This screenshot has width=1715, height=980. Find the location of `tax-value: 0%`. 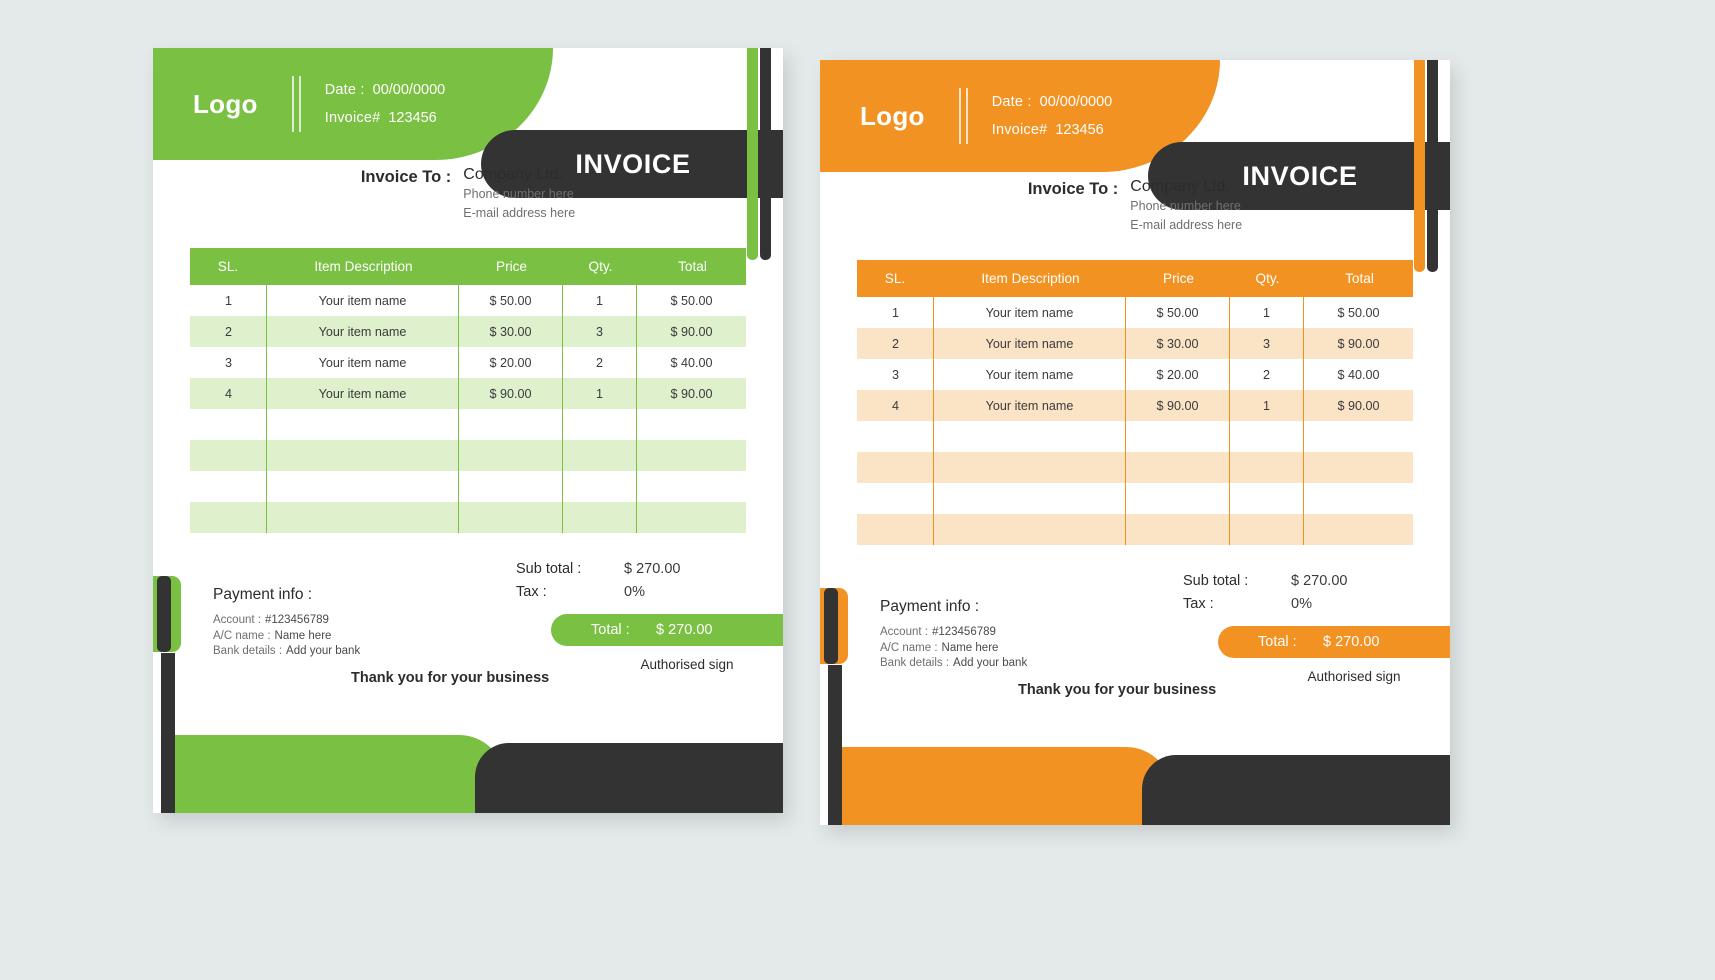

tax-value: 0% is located at coordinates (634, 592).